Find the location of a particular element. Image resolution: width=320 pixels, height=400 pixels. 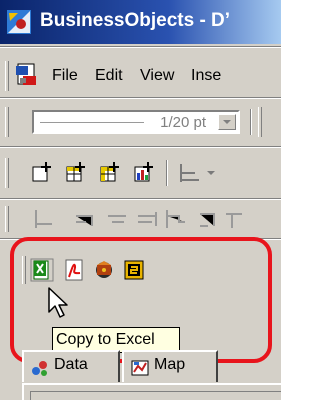

title-bar: BusinessObjects - D’ is located at coordinates (140, 22).